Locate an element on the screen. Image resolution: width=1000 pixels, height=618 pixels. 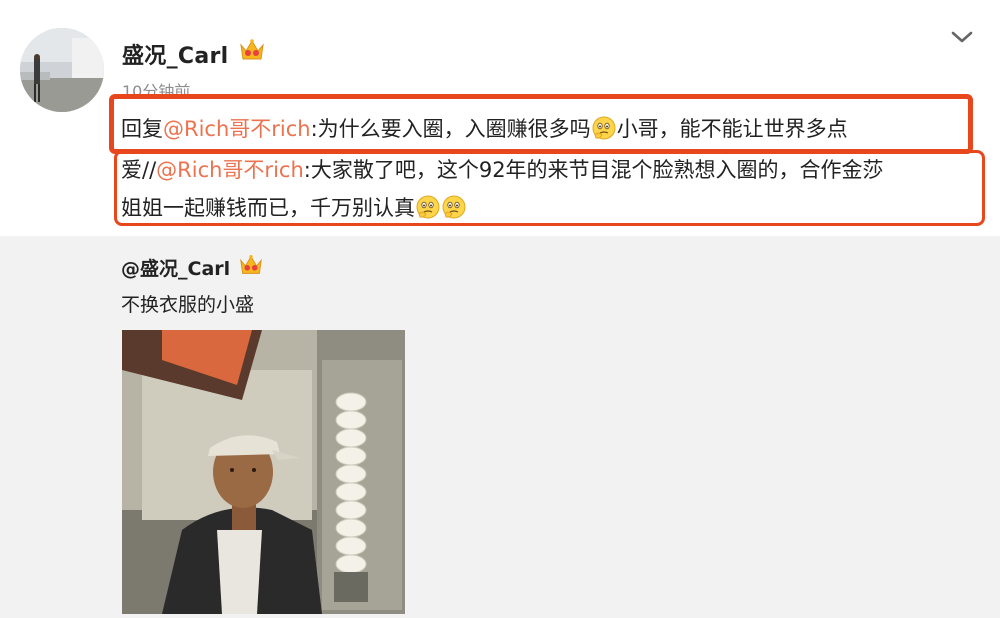
post-photo is located at coordinates (263, 472).